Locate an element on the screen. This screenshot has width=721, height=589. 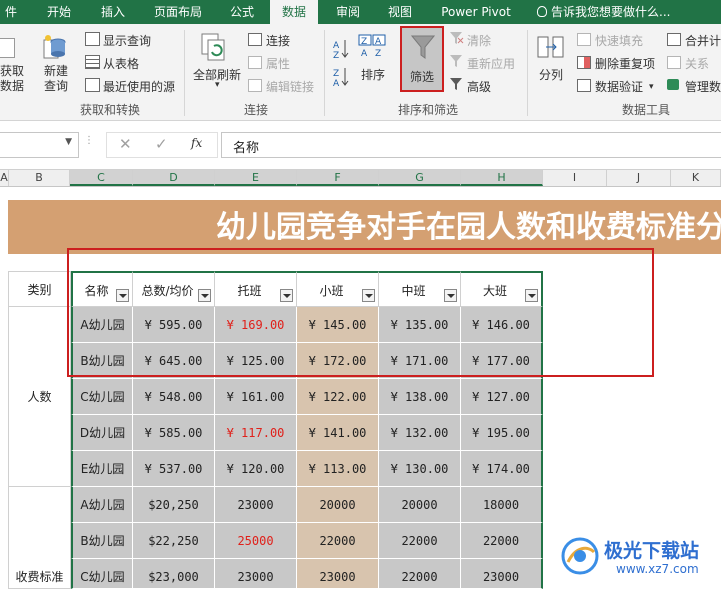
cell-daban: ¥ 177.00 is located at coordinates (502, 361).